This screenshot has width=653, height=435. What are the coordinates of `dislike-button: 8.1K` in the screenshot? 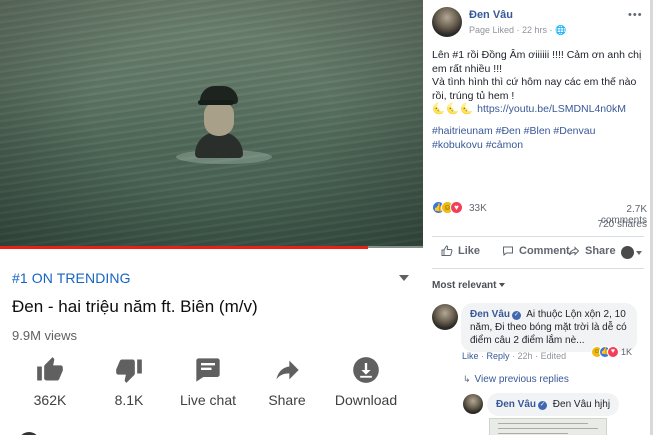 It's located at (129, 386).